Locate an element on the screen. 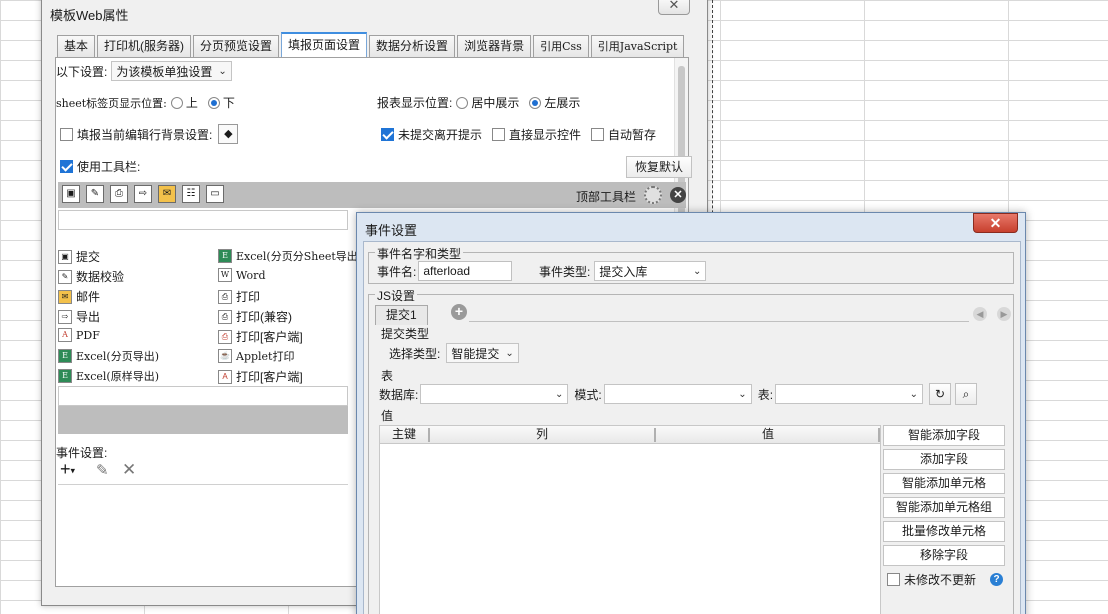 The height and width of the screenshot is (614, 1108). event-name-input: afterload is located at coordinates (465, 271).